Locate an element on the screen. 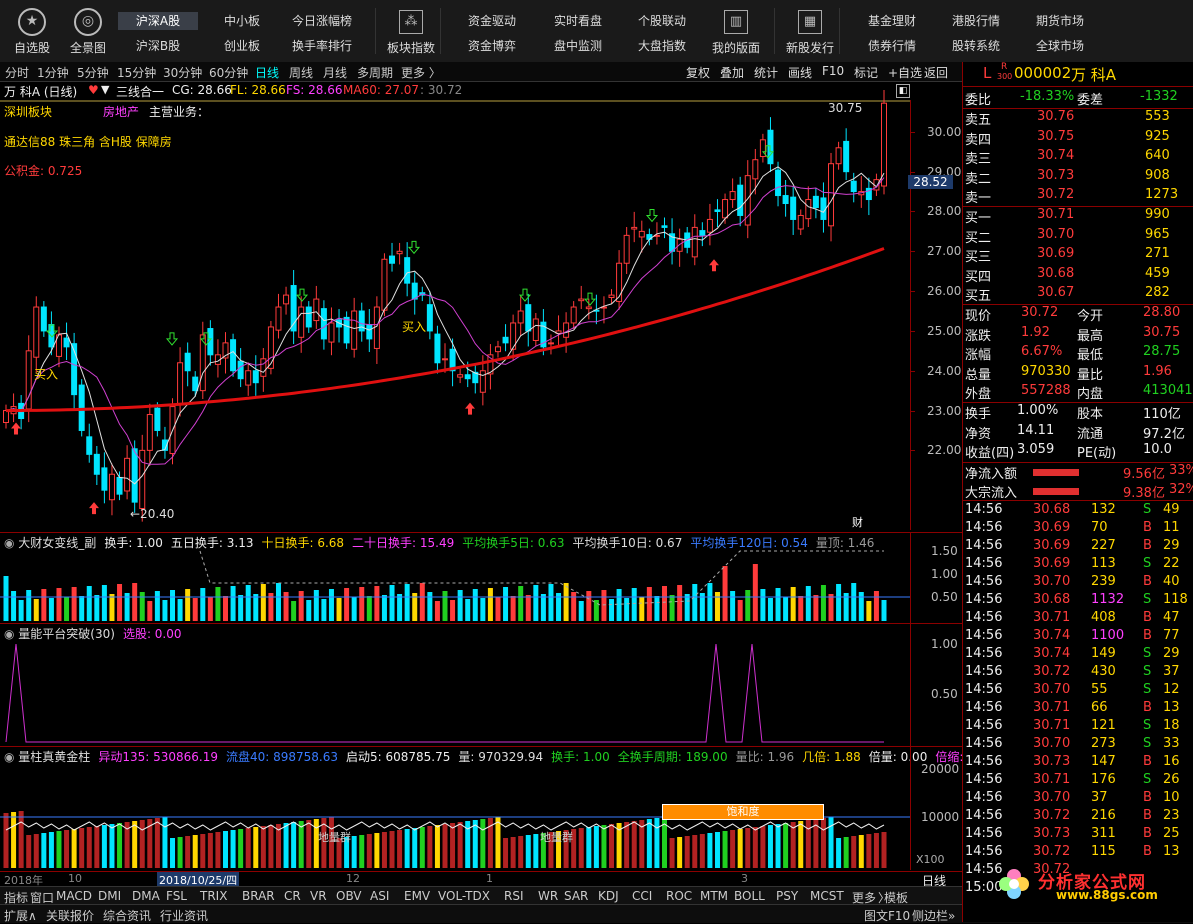 The height and width of the screenshot is (924, 1193). toolbar-calendar-button: ▦ 新股发行 is located at coordinates (810, 30).